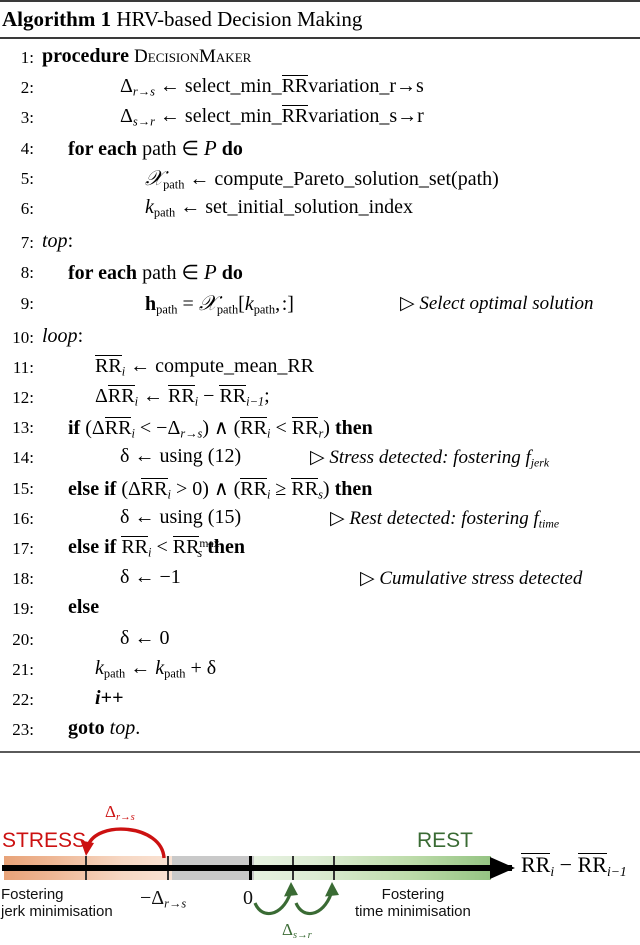  What do you see at coordinates (320, 338) in the screenshot?
I see `algorithm-line: 10: loop:` at bounding box center [320, 338].